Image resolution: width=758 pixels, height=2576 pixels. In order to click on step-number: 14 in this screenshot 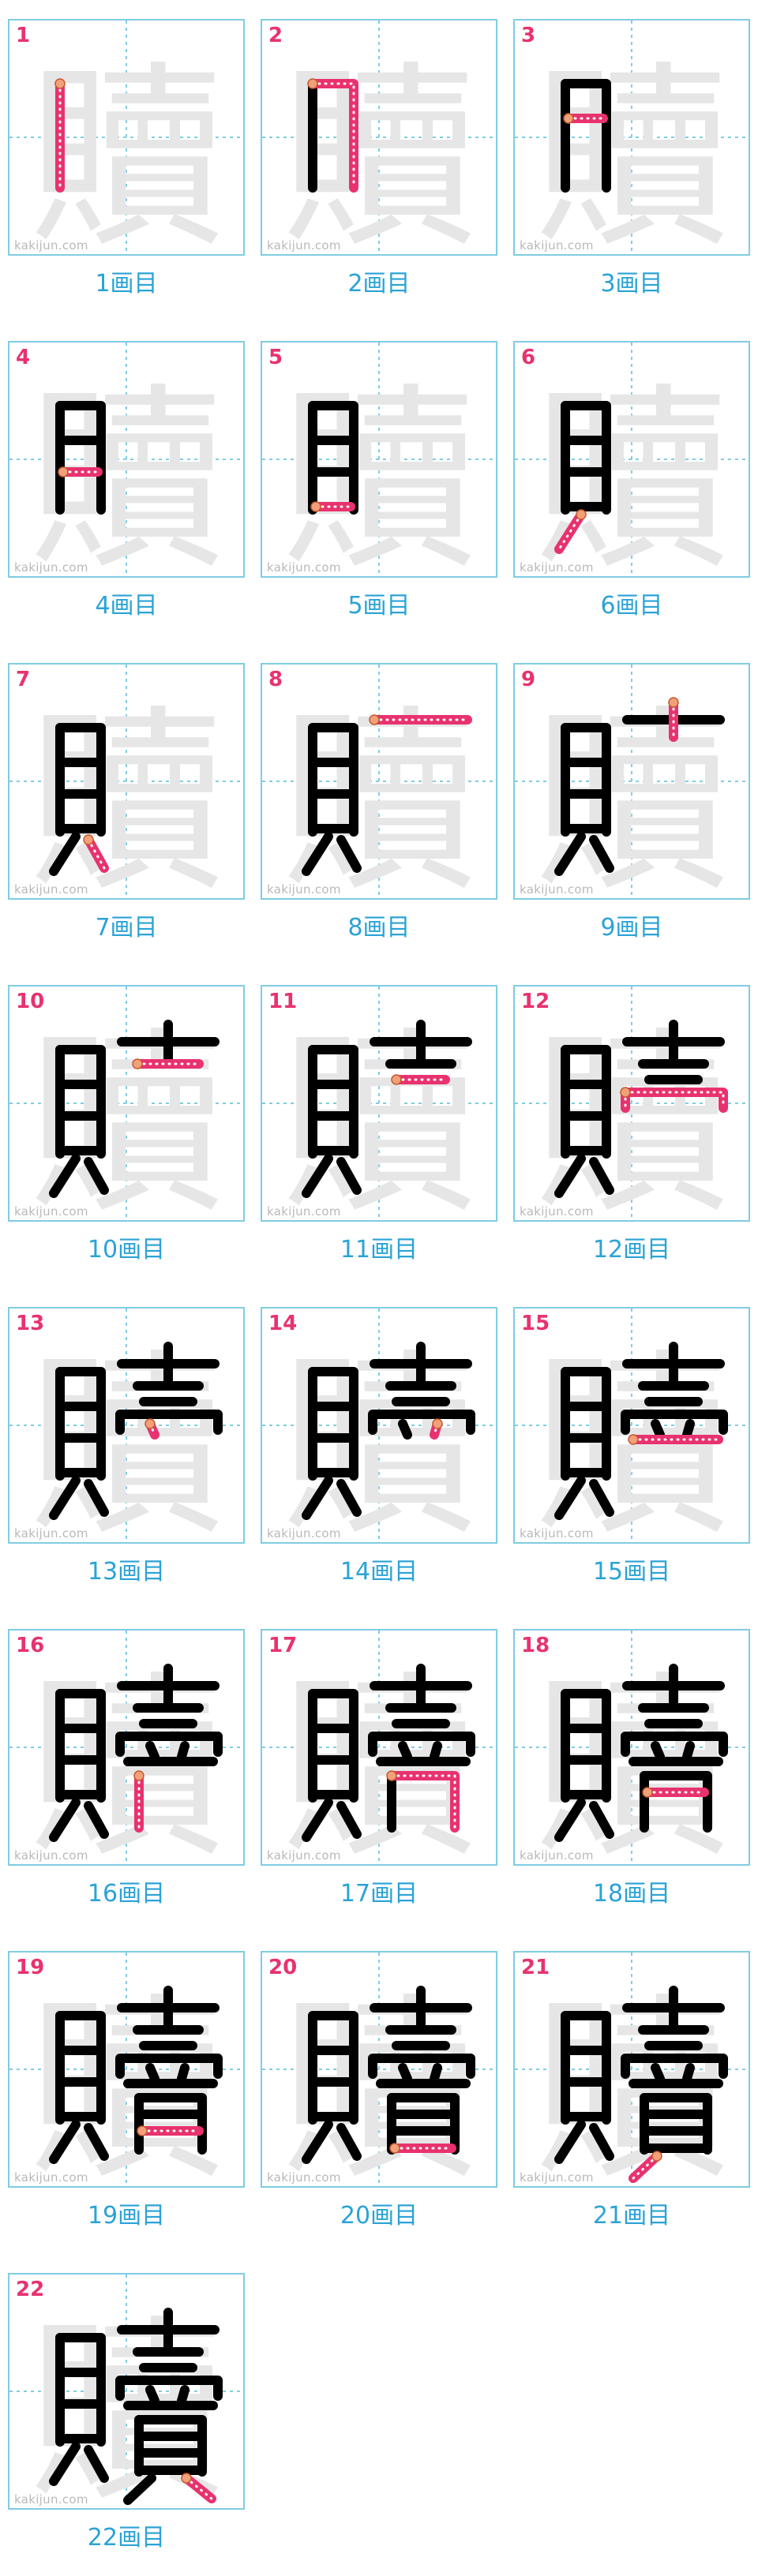, I will do `click(283, 1323)`.